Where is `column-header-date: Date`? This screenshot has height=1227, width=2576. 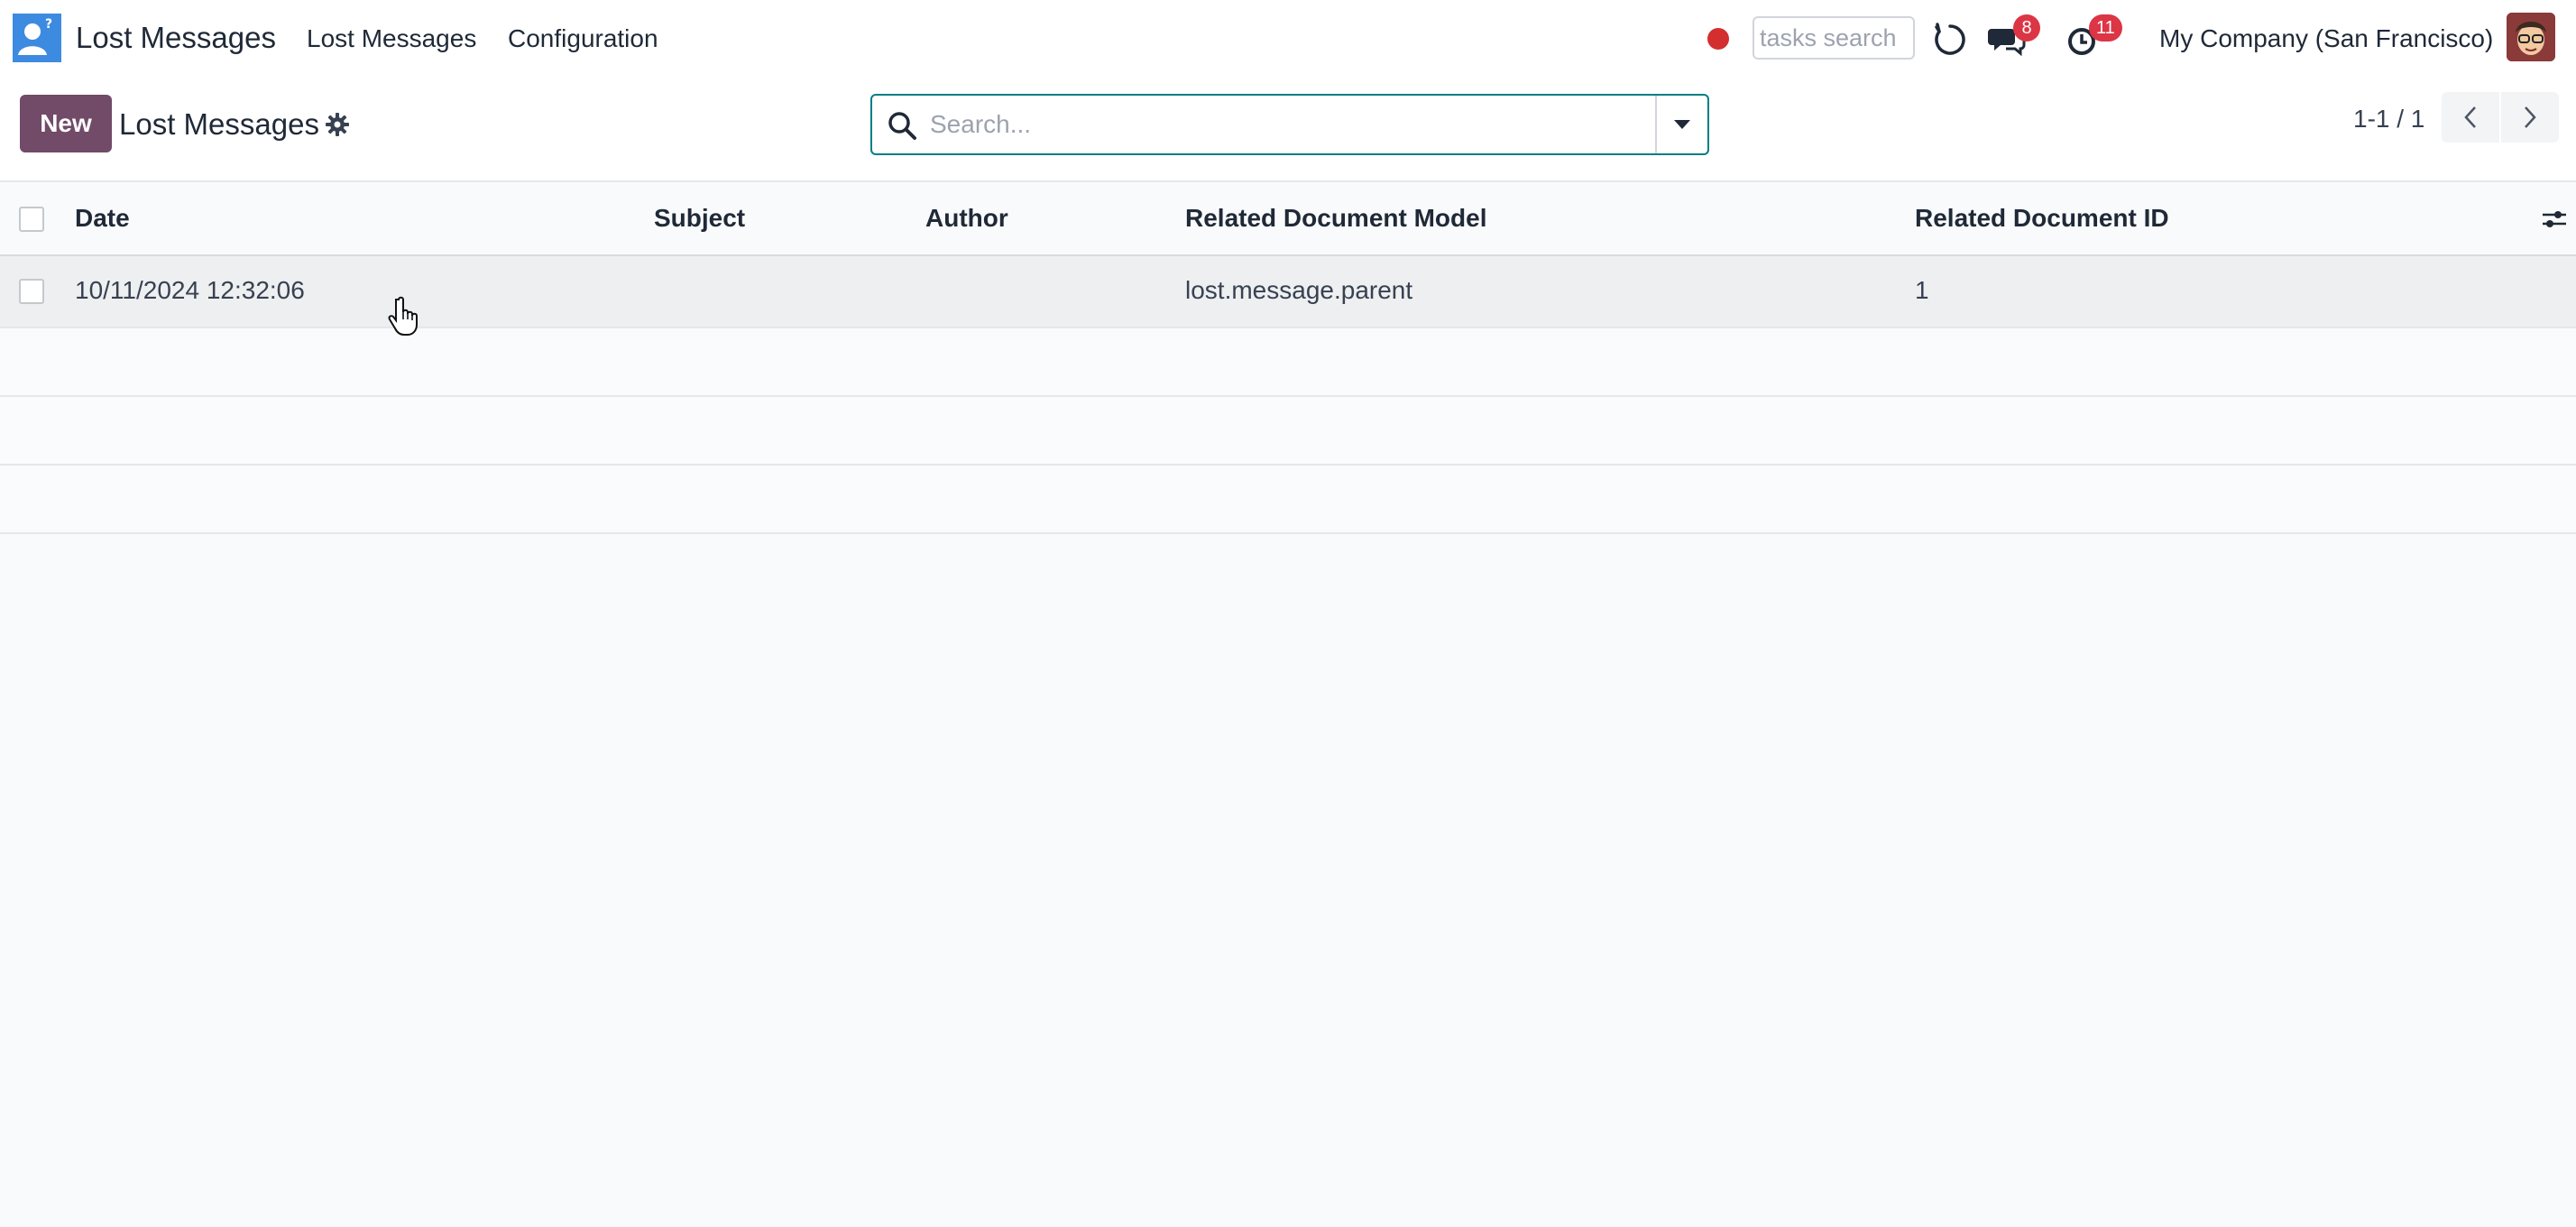
column-header-date: Date is located at coordinates (103, 219).